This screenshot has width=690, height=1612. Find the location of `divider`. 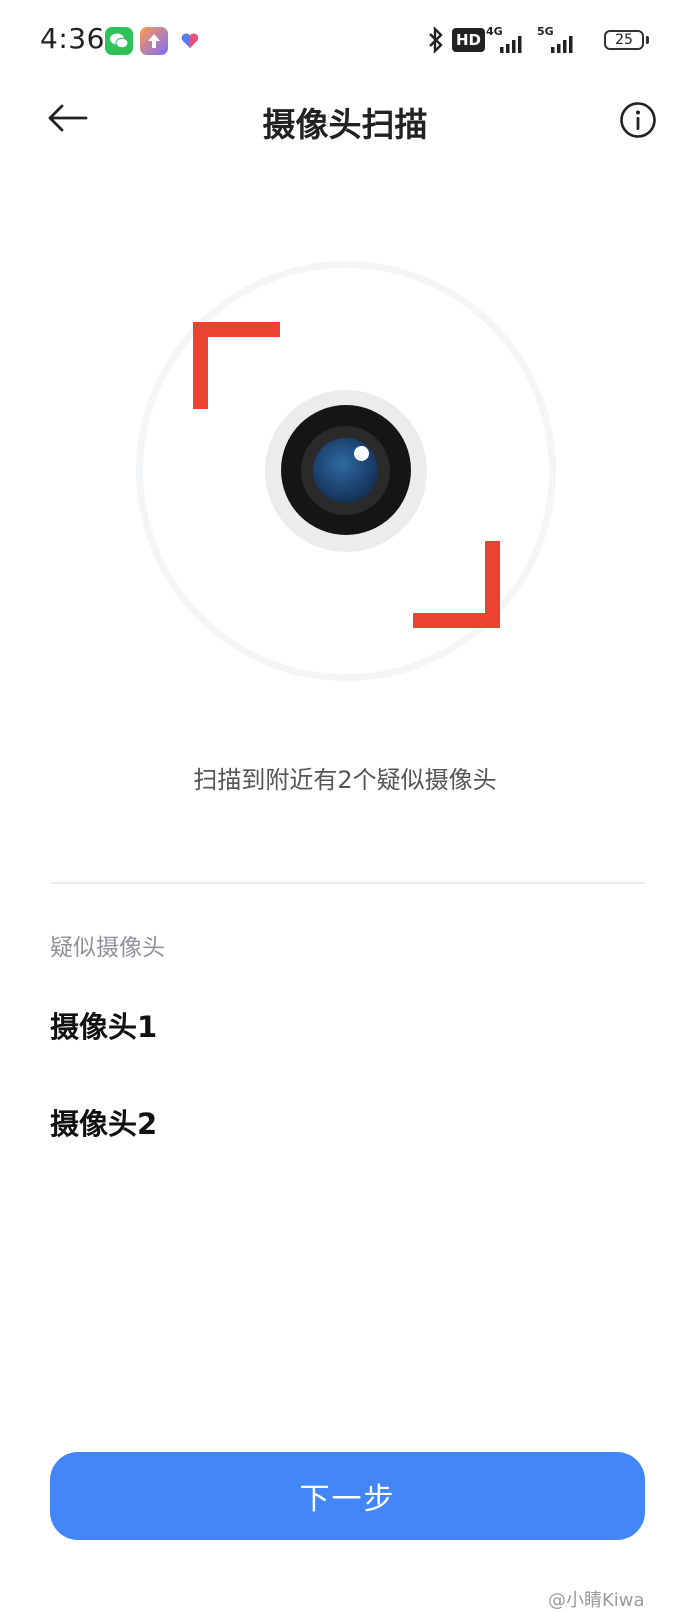

divider is located at coordinates (347, 883).